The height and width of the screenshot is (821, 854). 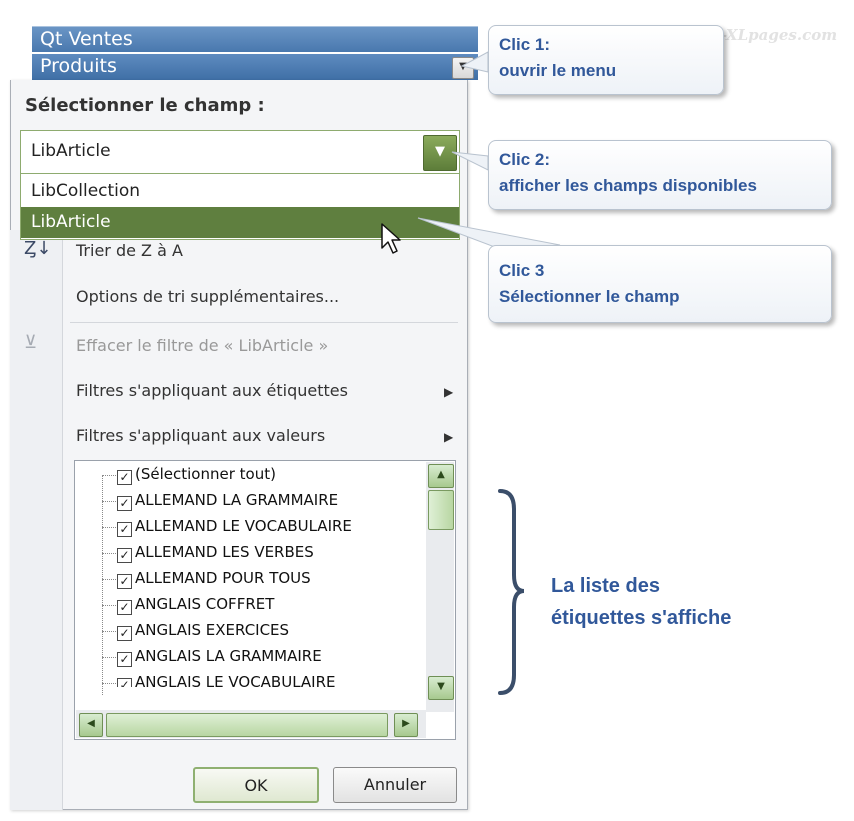 What do you see at coordinates (395, 785) in the screenshot?
I see `cancel-button: Annuler` at bounding box center [395, 785].